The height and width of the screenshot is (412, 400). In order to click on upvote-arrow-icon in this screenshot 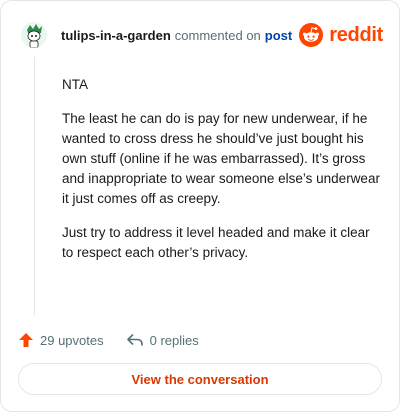, I will do `click(26, 340)`.